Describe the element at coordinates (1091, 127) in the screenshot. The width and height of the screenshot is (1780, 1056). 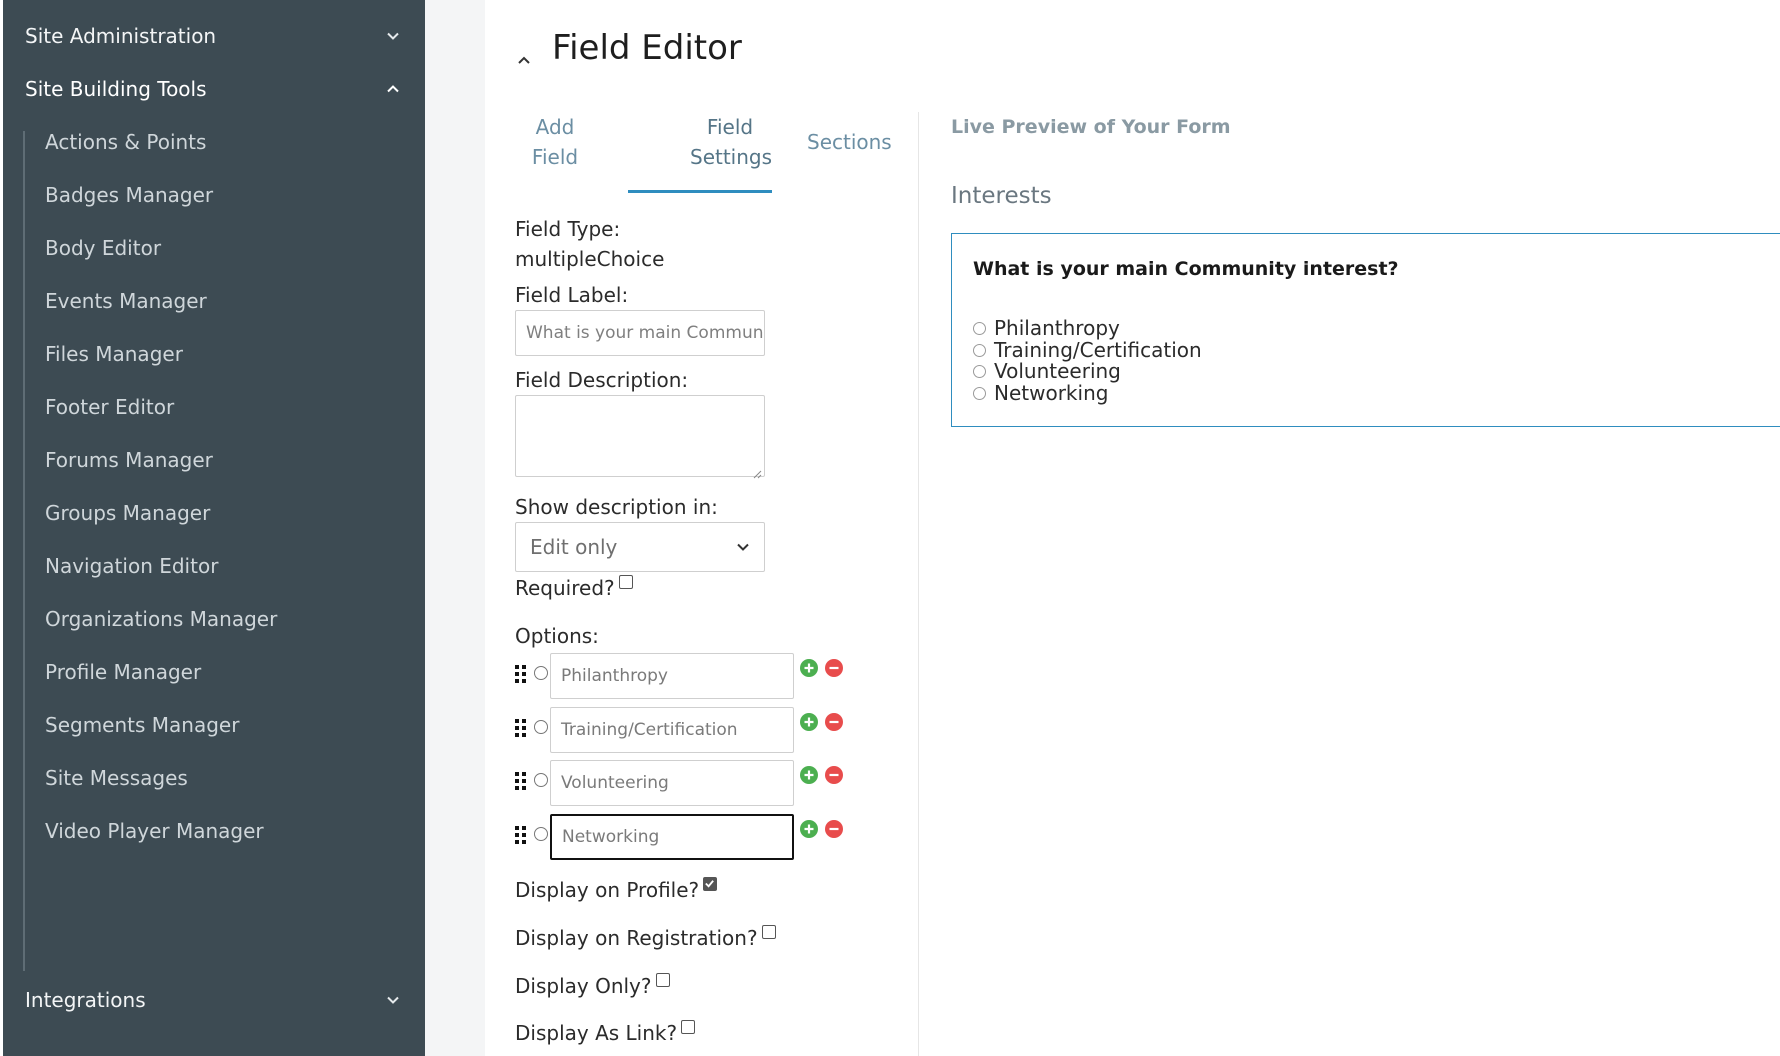
I see `live-preview-heading: Live Preview of Your Form` at that location.